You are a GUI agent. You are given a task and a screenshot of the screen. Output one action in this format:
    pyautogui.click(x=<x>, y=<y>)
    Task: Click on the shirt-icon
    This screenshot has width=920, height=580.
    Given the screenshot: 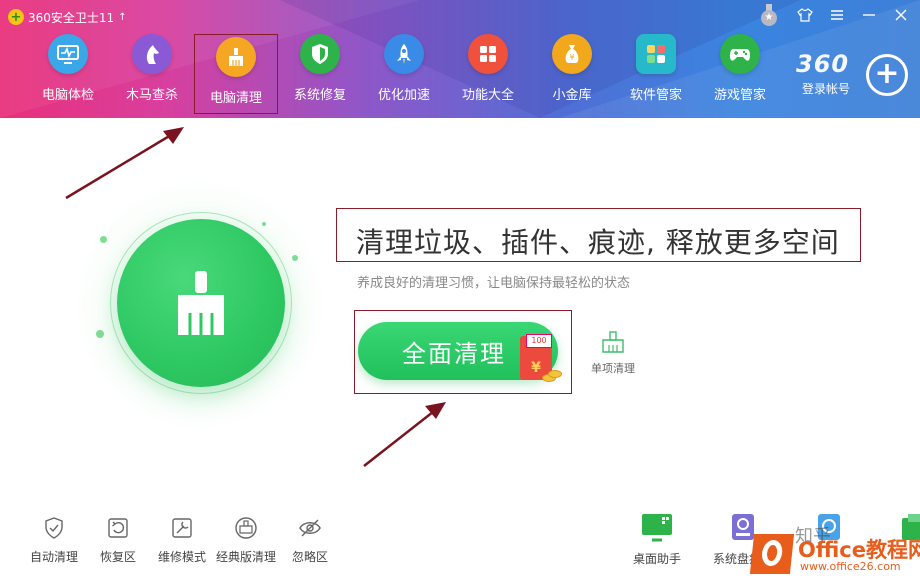 What is the action you would take?
    pyautogui.click(x=805, y=15)
    